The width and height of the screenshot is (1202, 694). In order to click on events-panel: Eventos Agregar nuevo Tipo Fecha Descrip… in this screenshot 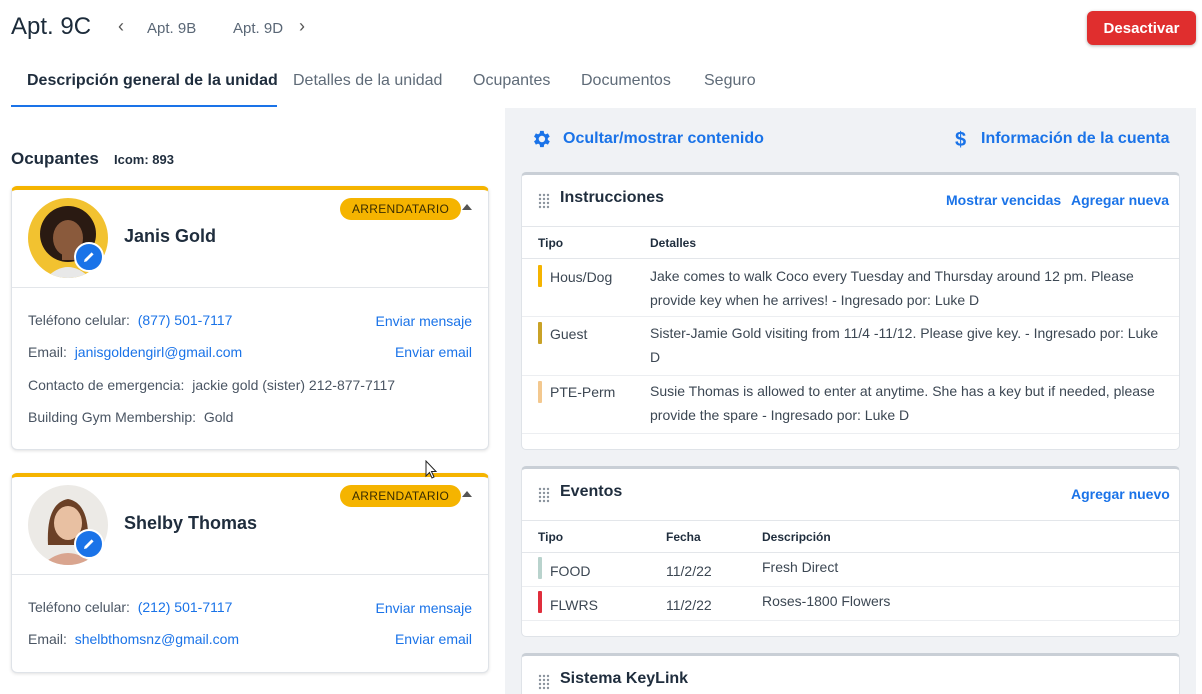, I will do `click(850, 551)`.